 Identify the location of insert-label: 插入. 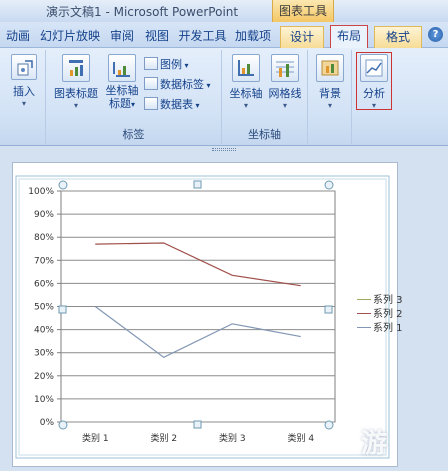
(24, 91).